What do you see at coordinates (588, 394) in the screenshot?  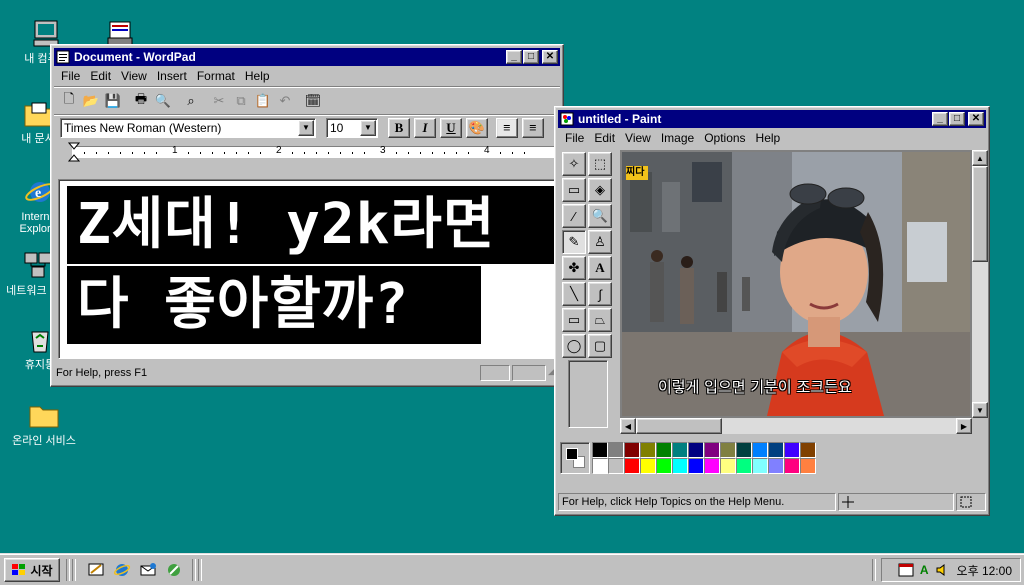 I see `tool-options-box` at bounding box center [588, 394].